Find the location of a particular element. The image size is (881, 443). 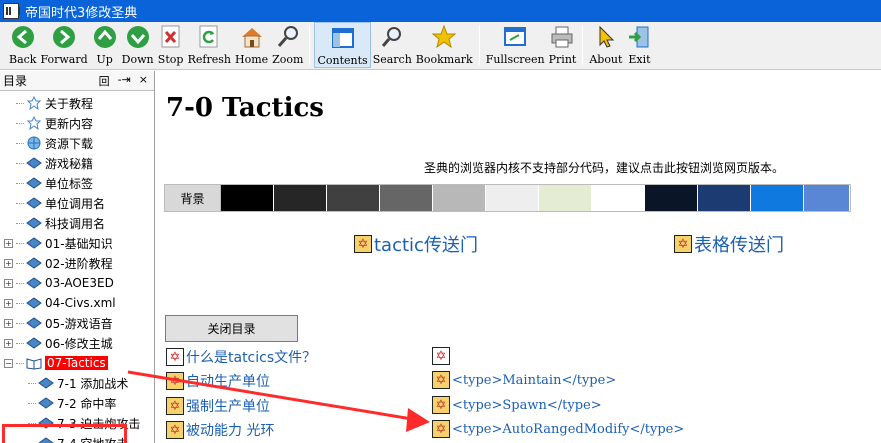

tree-item: 7-2 命中率 is located at coordinates (77, 403).